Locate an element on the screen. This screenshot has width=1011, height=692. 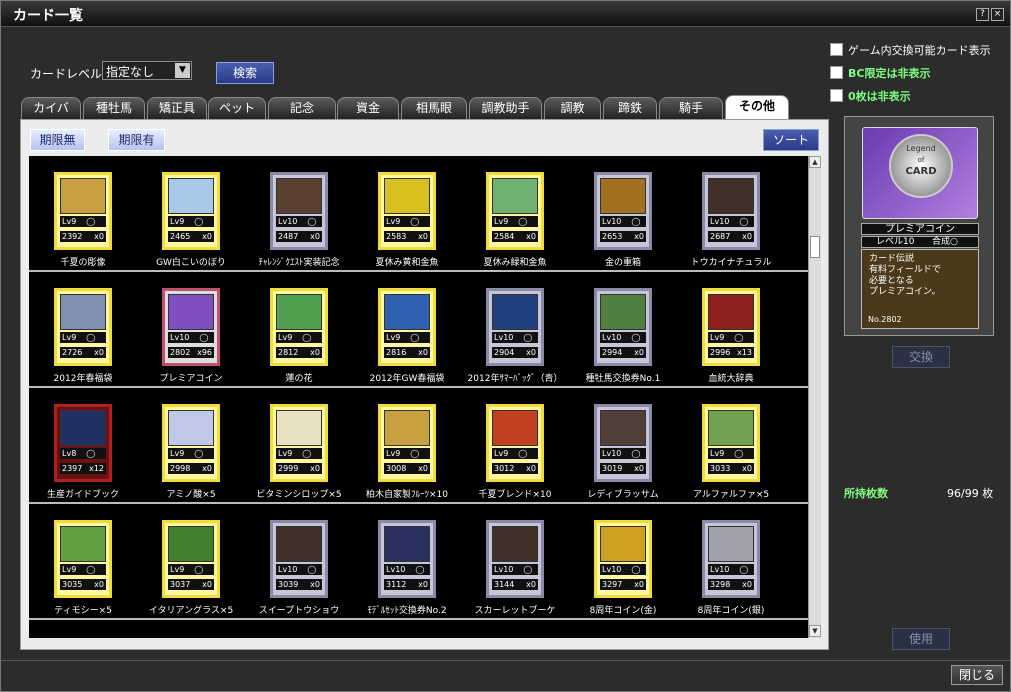
card-item: Lv9 ◯ 2392 x0 is located at coordinates (83, 211).